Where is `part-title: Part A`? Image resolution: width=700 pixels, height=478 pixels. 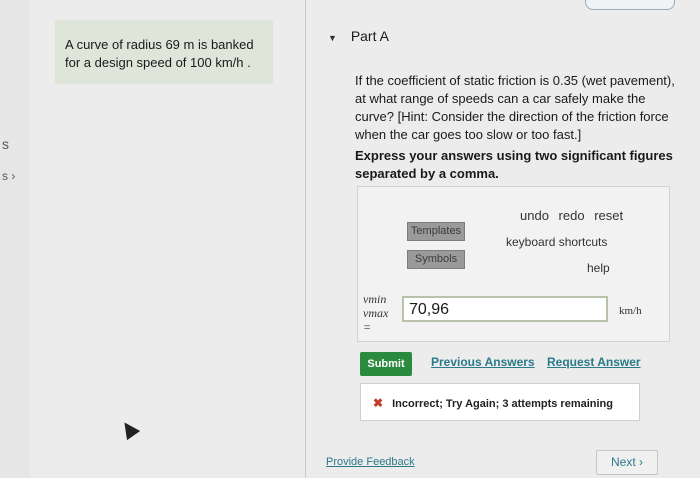 part-title: Part A is located at coordinates (369, 36).